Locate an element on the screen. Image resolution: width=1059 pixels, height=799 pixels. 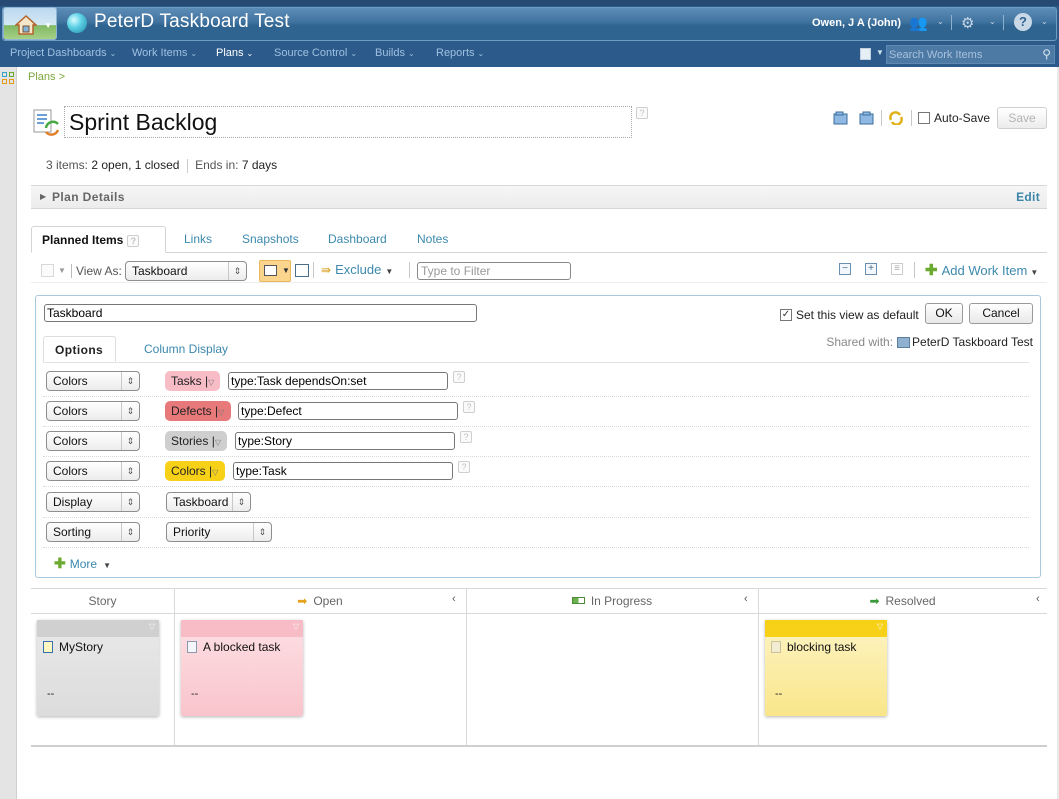
columns-icon is located at coordinates (302, 270).